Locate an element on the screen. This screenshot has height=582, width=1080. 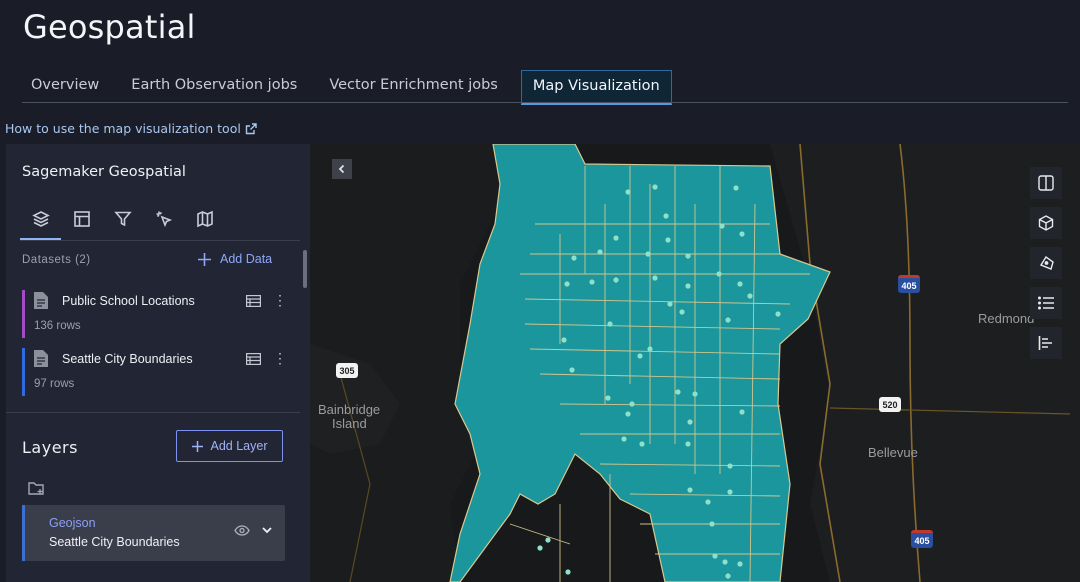
dataset-row-count: 97 rows is located at coordinates (54, 384).